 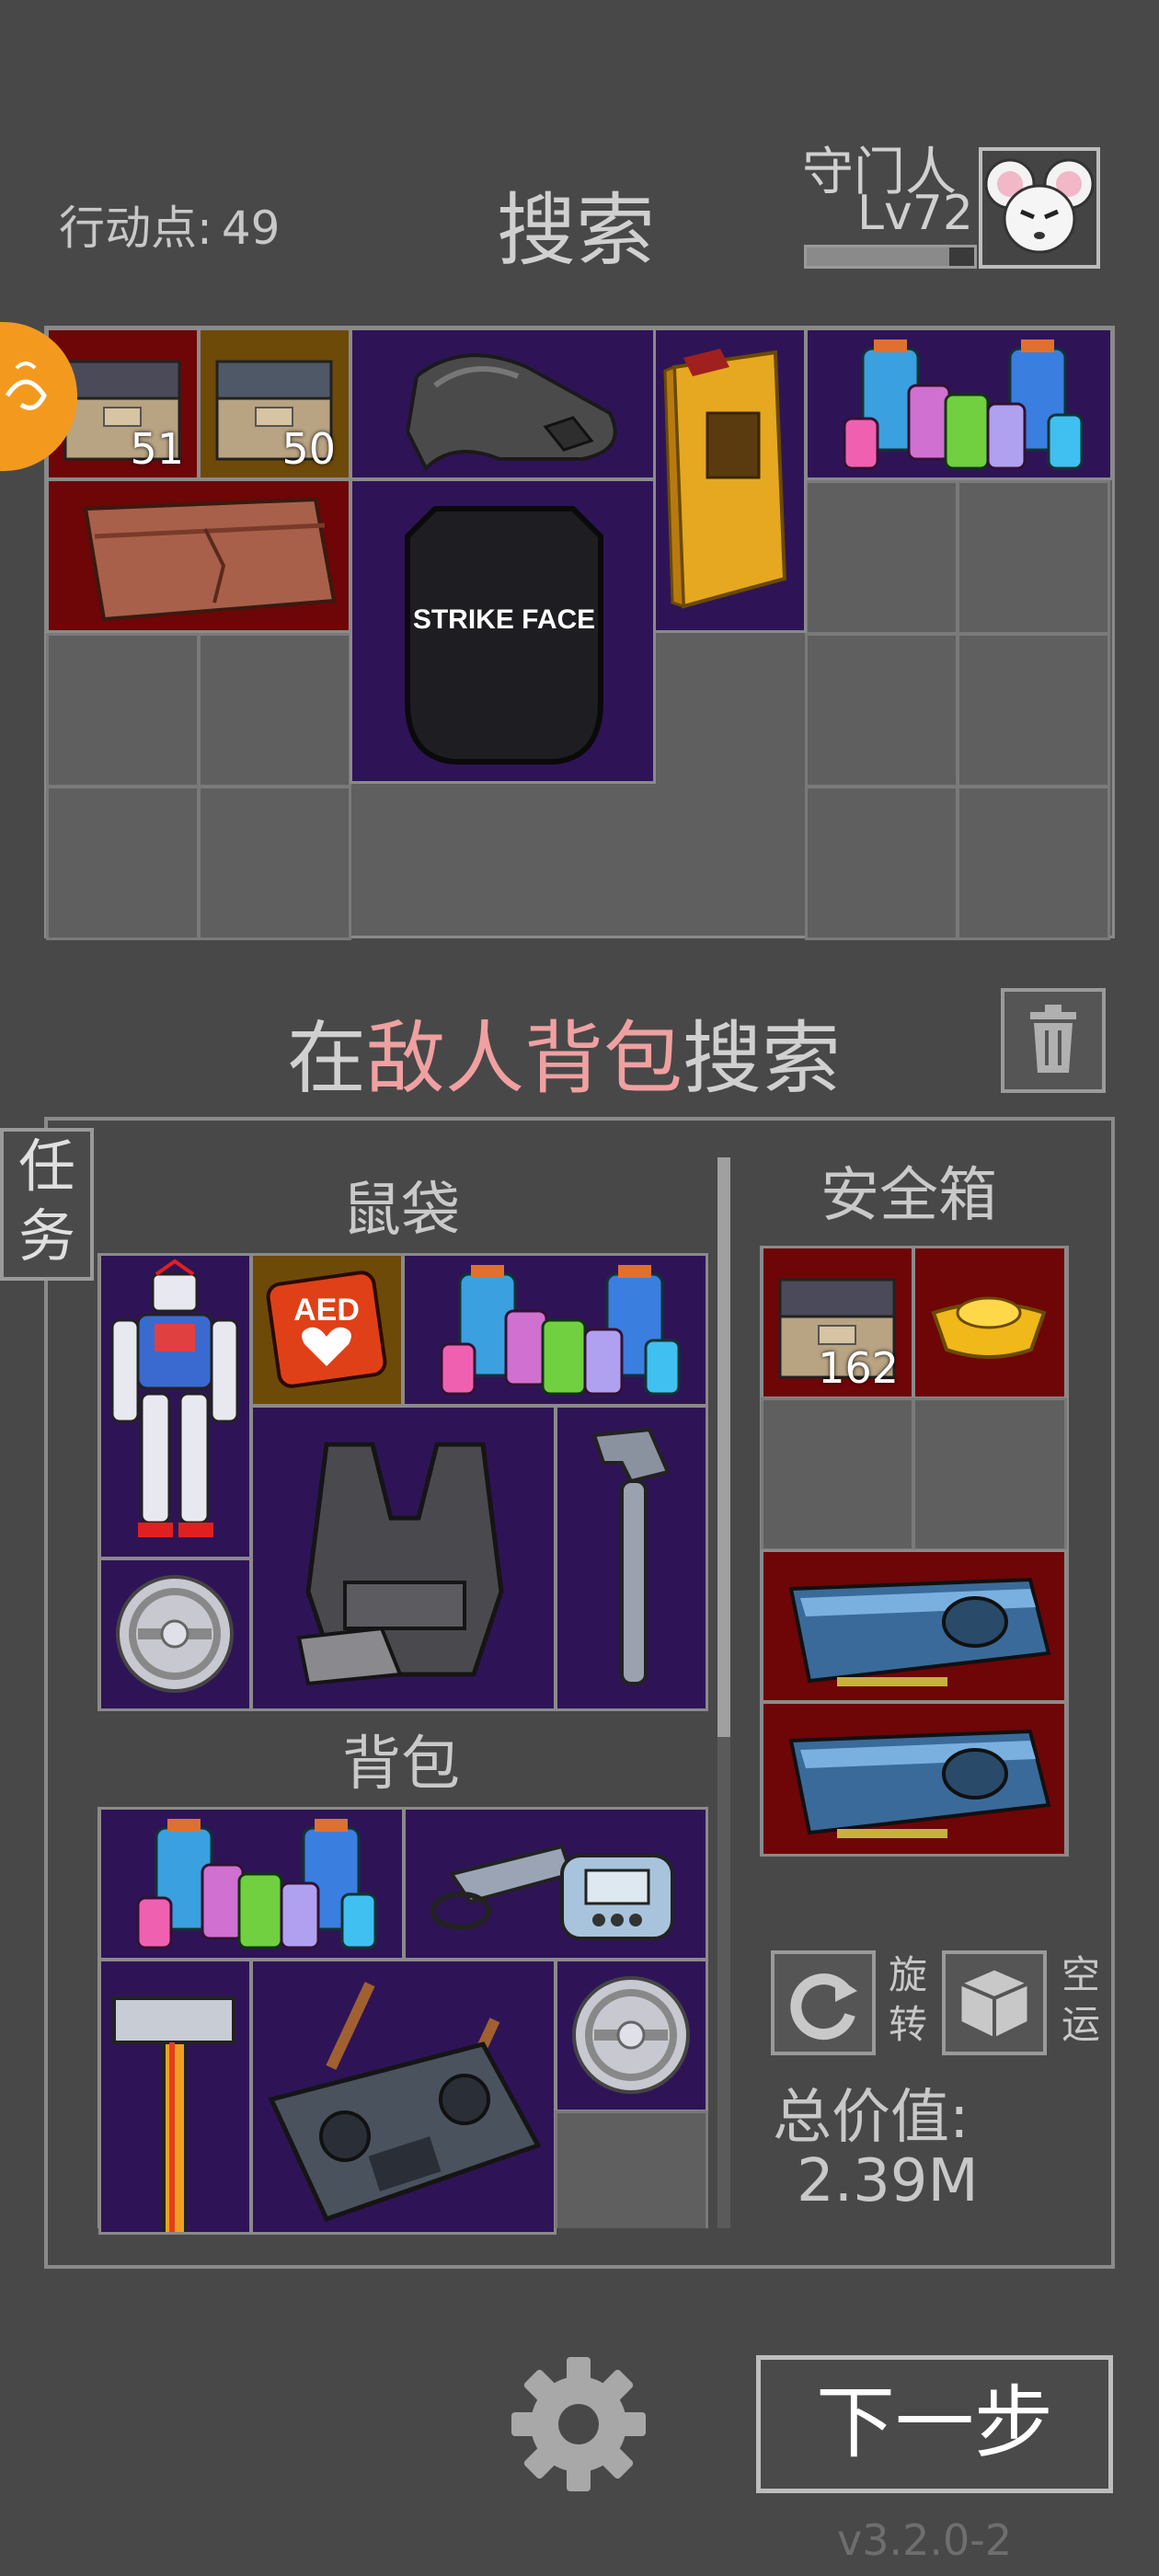 What do you see at coordinates (989, 1327) in the screenshot?
I see `gold-ingot-icon` at bounding box center [989, 1327].